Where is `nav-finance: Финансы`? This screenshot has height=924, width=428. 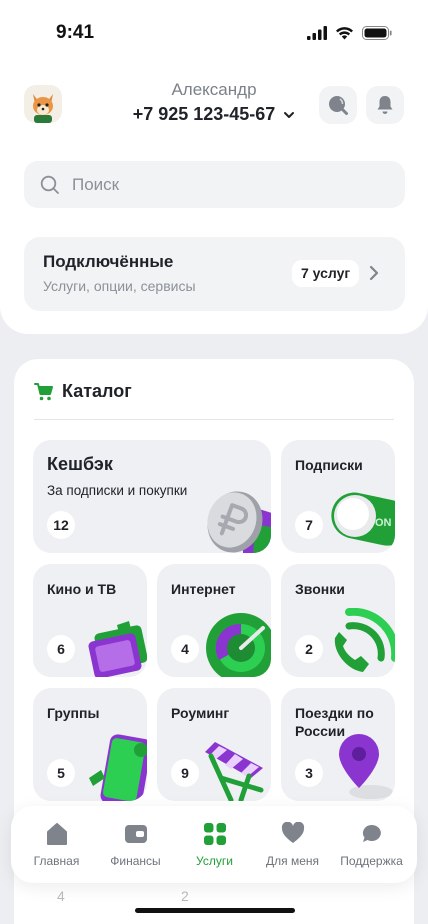 nav-finance: Финансы is located at coordinates (135, 844).